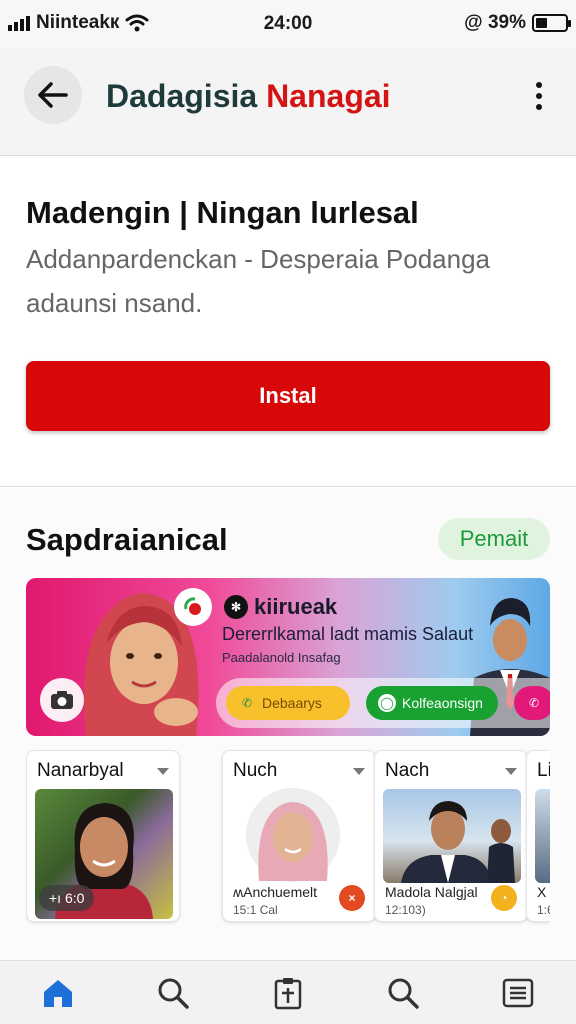 This screenshot has width=576, height=1024. Describe the element at coordinates (293, 835) in the screenshot. I see `avatar` at that location.